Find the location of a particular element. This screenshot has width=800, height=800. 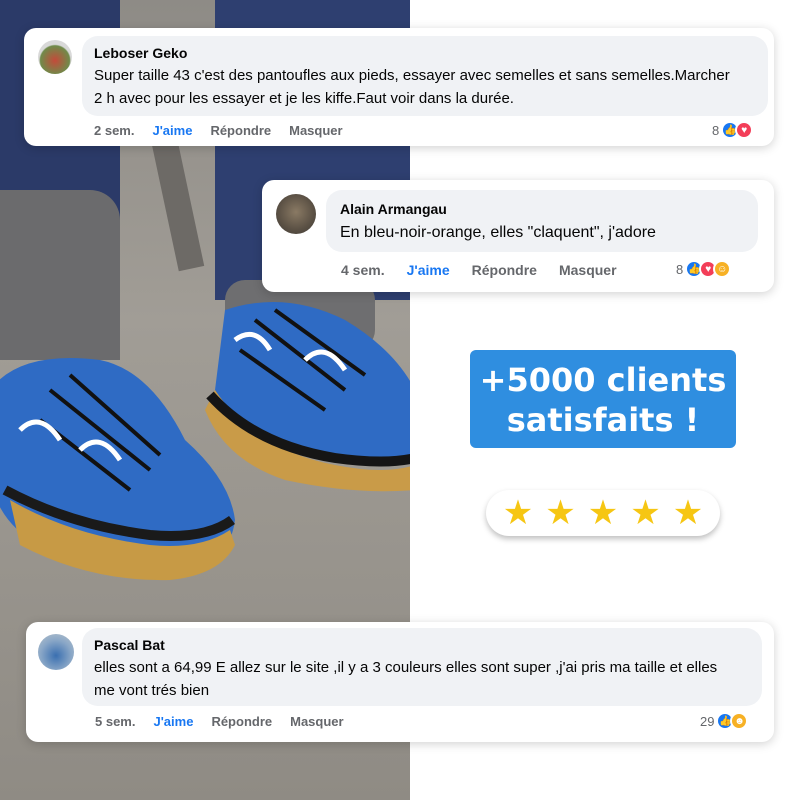

comment-actions: 5 sem. J'aime Répondre Masquer is located at coordinates (228, 721).